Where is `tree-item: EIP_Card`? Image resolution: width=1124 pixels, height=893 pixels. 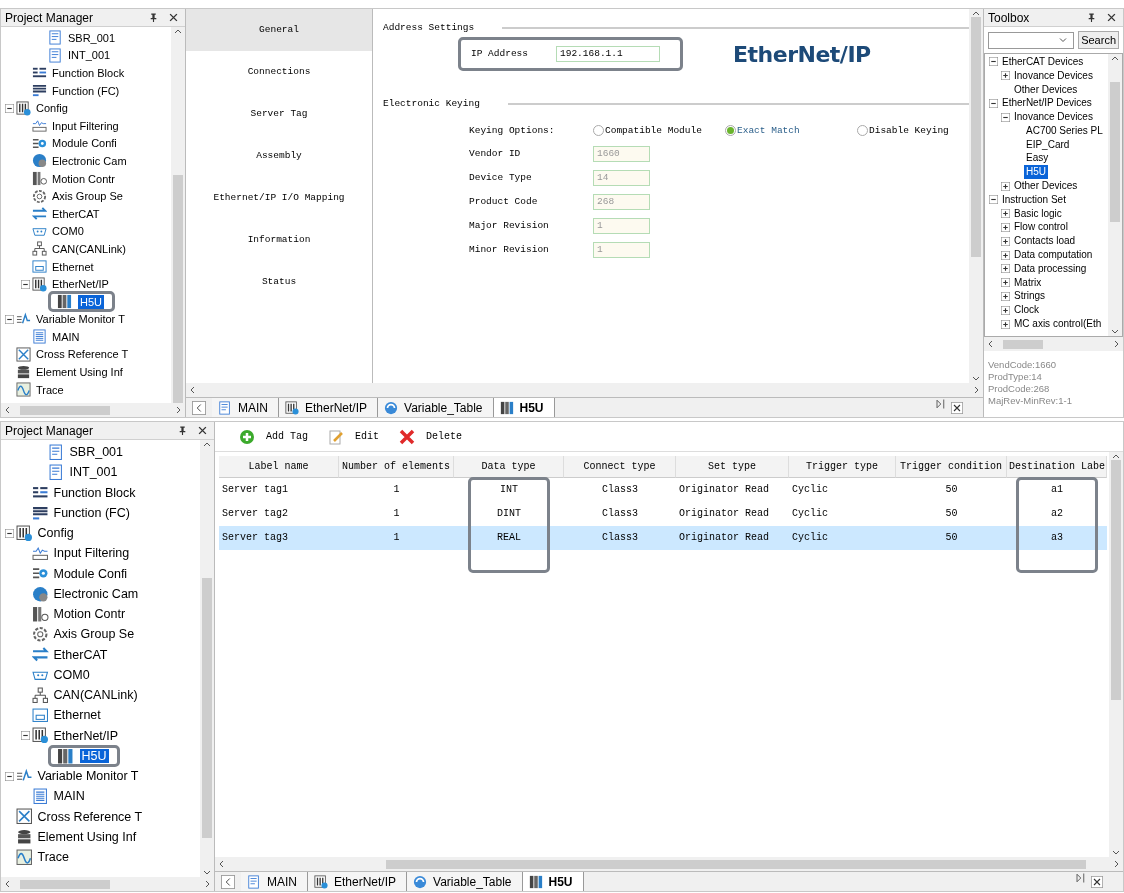 tree-item: EIP_Card is located at coordinates (1048, 144).